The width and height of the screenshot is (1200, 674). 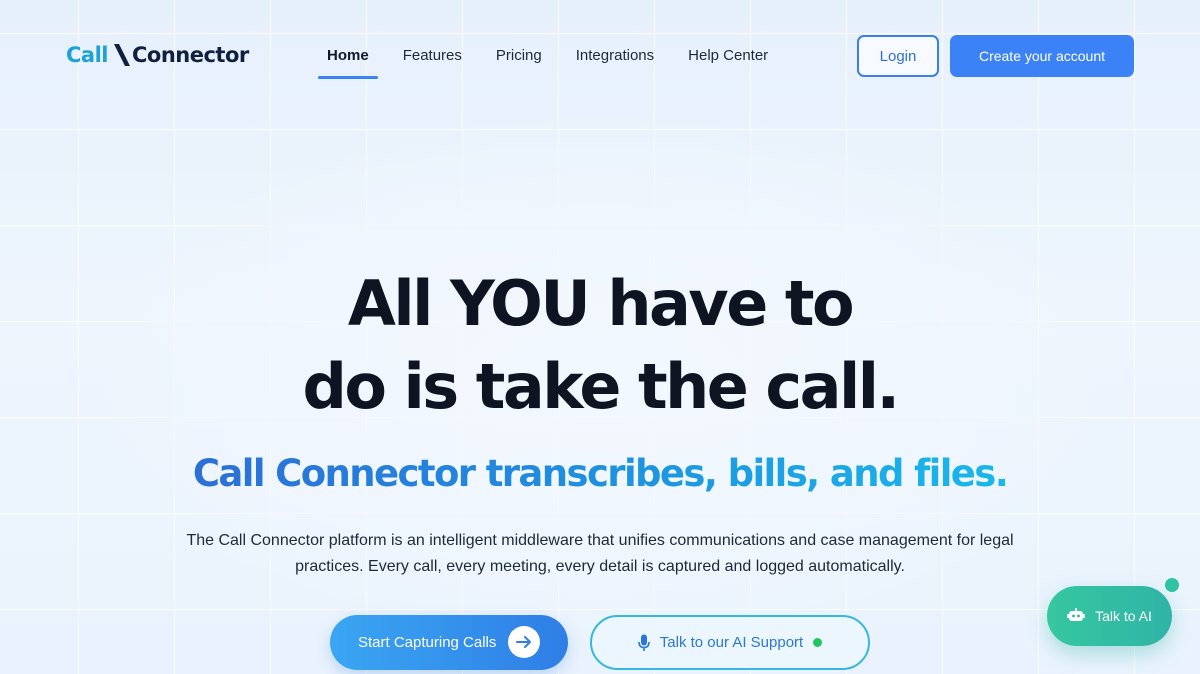 What do you see at coordinates (87, 55) in the screenshot?
I see `logo-text-call: Call` at bounding box center [87, 55].